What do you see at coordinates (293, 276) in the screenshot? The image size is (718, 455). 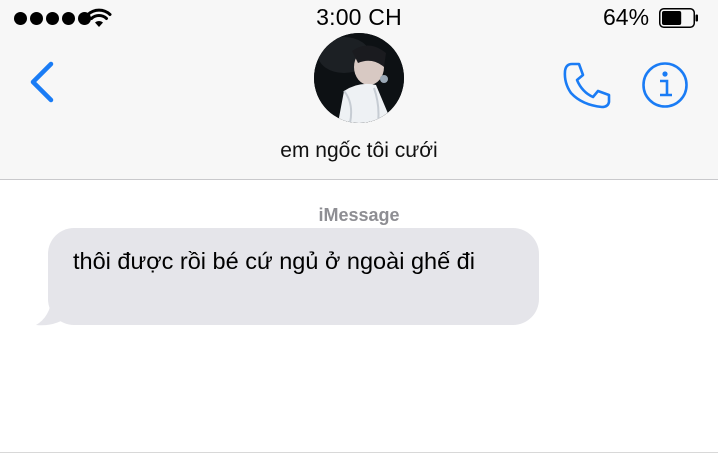 I see `incoming-message-bubble: thôi được rồi bé cứ ngủ ở ngoài ghế đi` at bounding box center [293, 276].